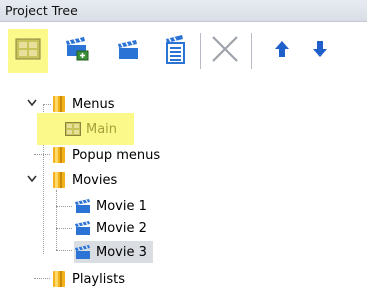 The height and width of the screenshot is (287, 367). I want to click on tree-node-movie-1: Movie 1, so click(110, 206).